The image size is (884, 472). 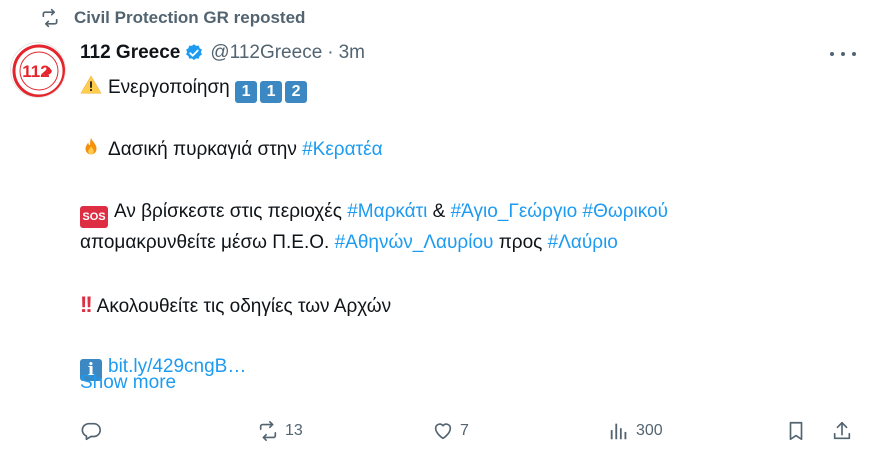 I want to click on author-handle: @112Greece, so click(x=266, y=53).